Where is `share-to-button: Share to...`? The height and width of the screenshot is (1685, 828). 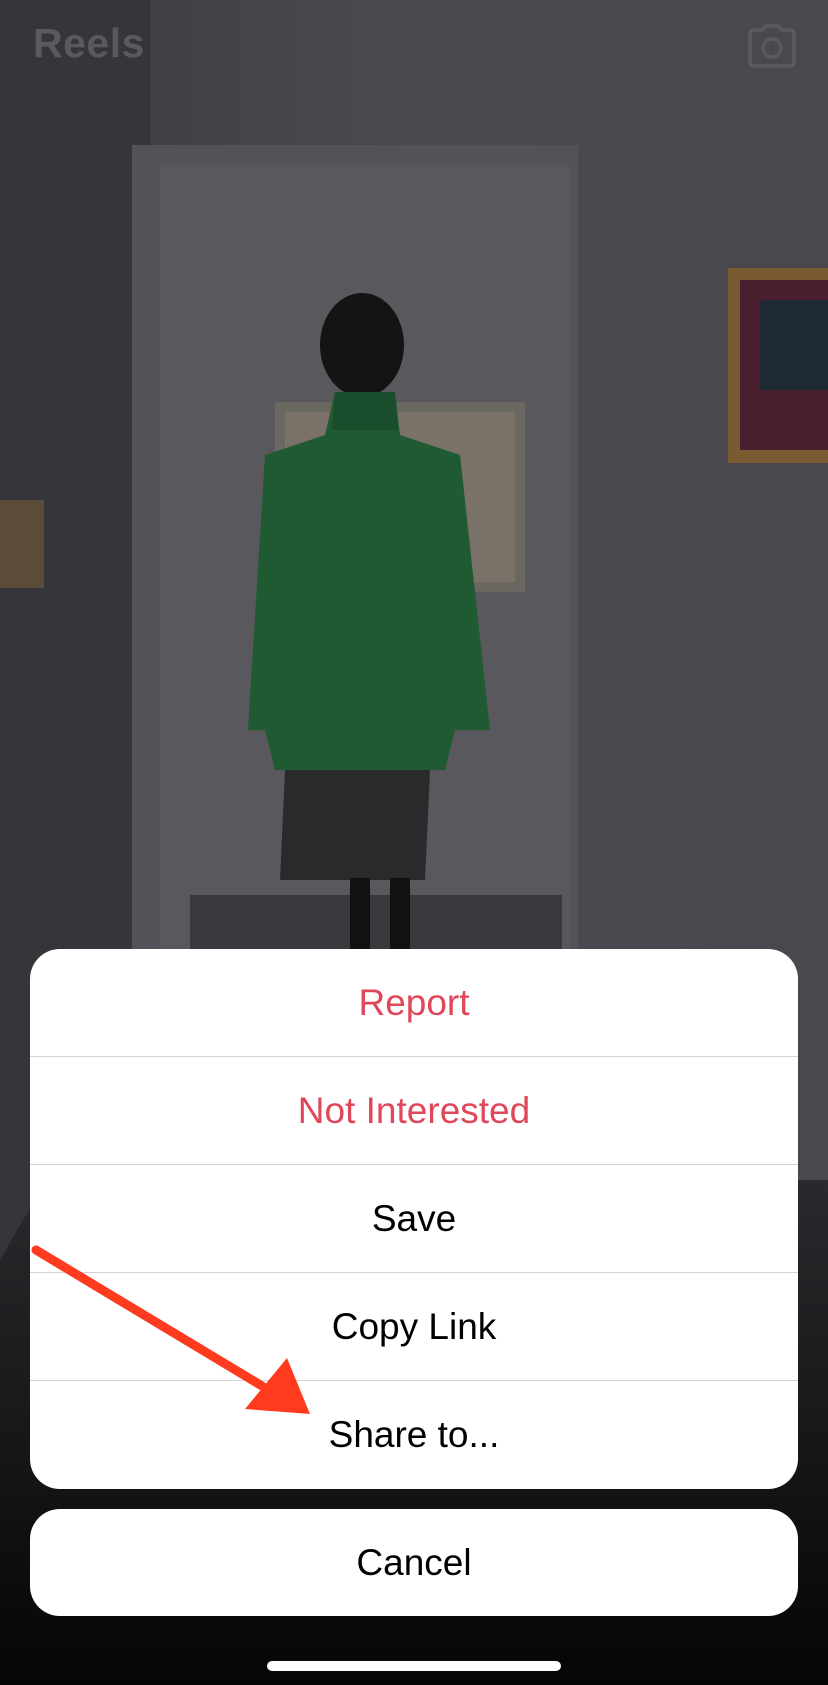
share-to-button: Share to... is located at coordinates (414, 1435).